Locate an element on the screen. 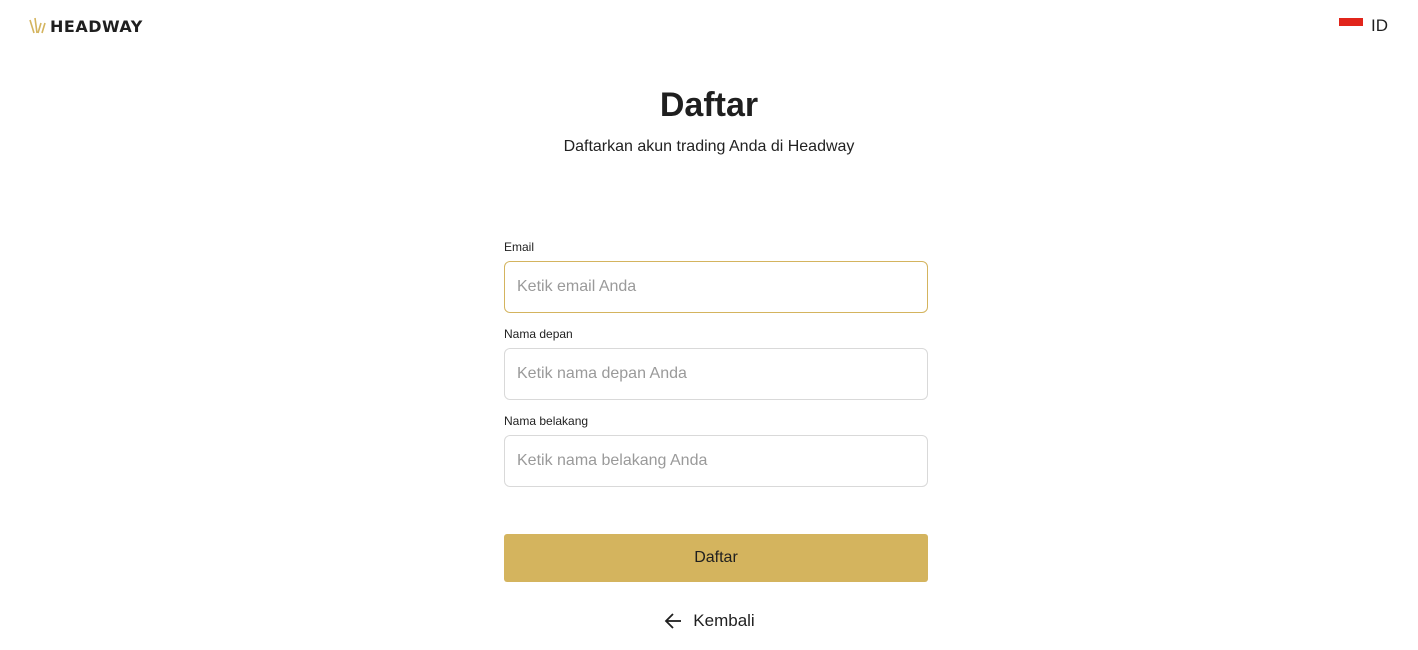 The height and width of the screenshot is (650, 1418). logo-text: HEADWAY is located at coordinates (96, 26).